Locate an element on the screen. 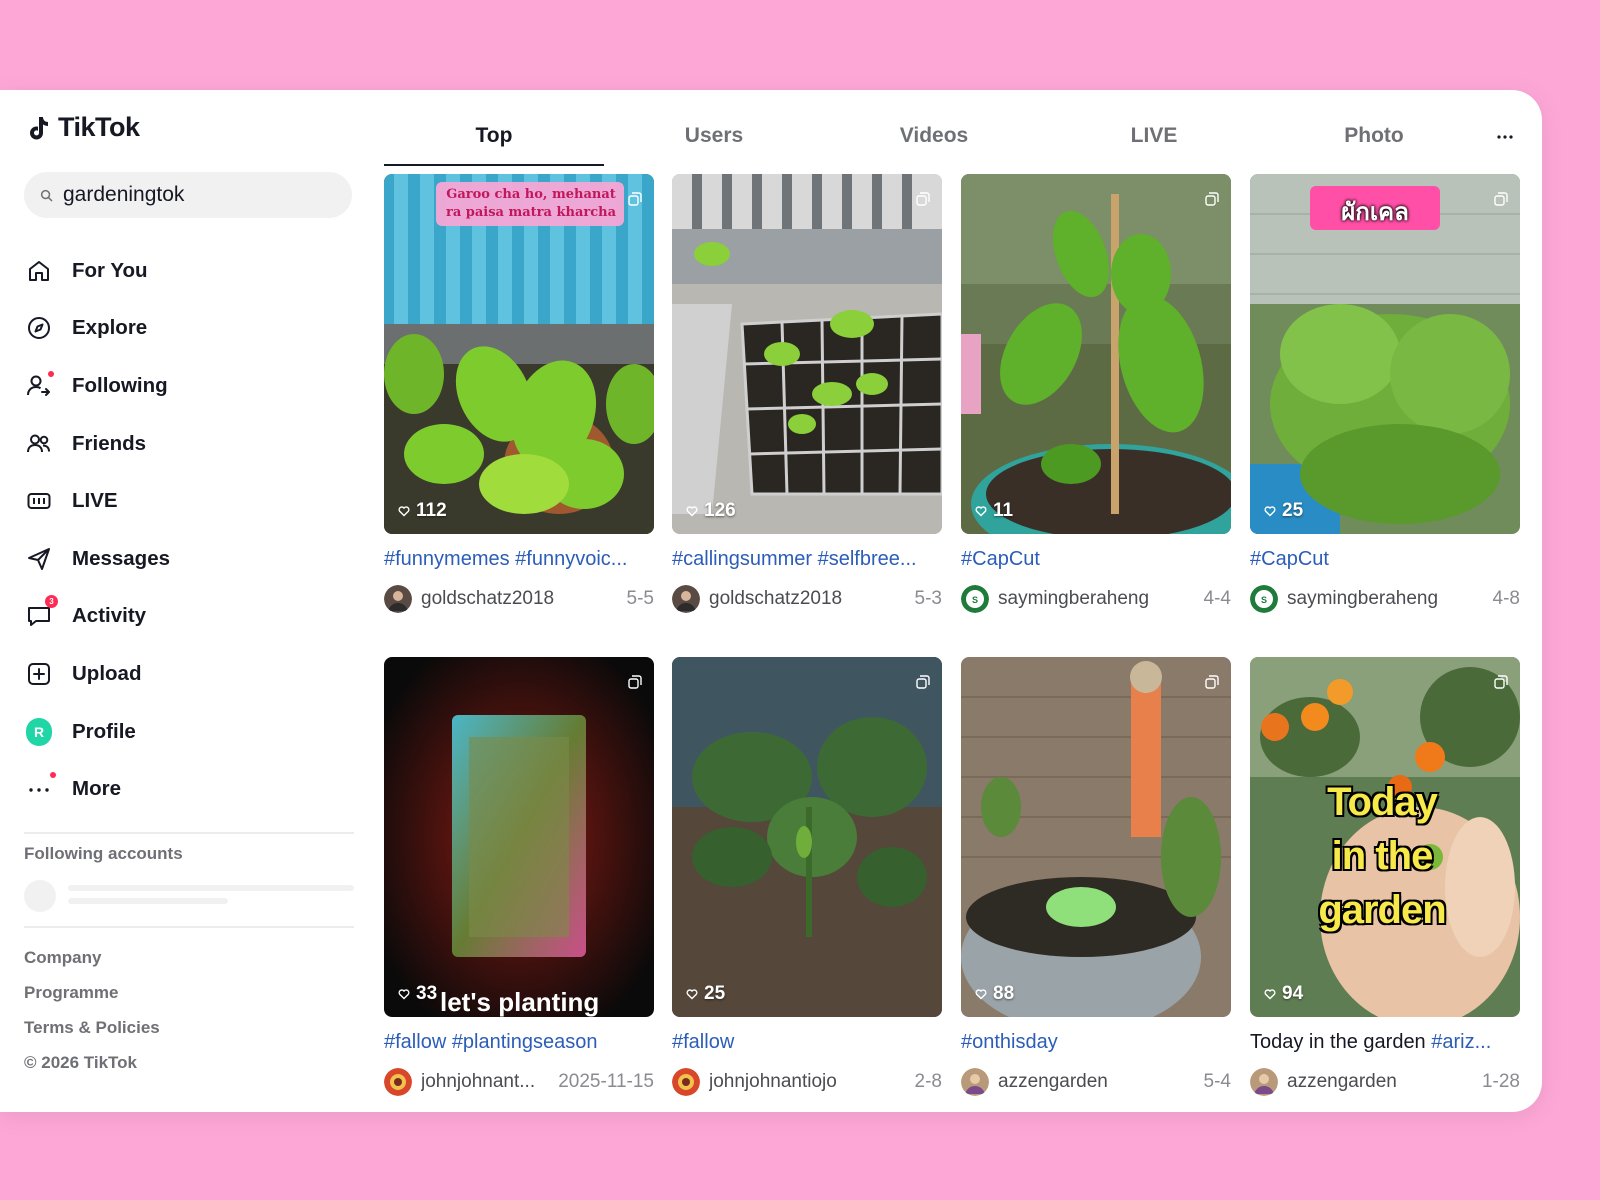 The height and width of the screenshot is (1200, 1600). like-count-value: 126 is located at coordinates (720, 510).